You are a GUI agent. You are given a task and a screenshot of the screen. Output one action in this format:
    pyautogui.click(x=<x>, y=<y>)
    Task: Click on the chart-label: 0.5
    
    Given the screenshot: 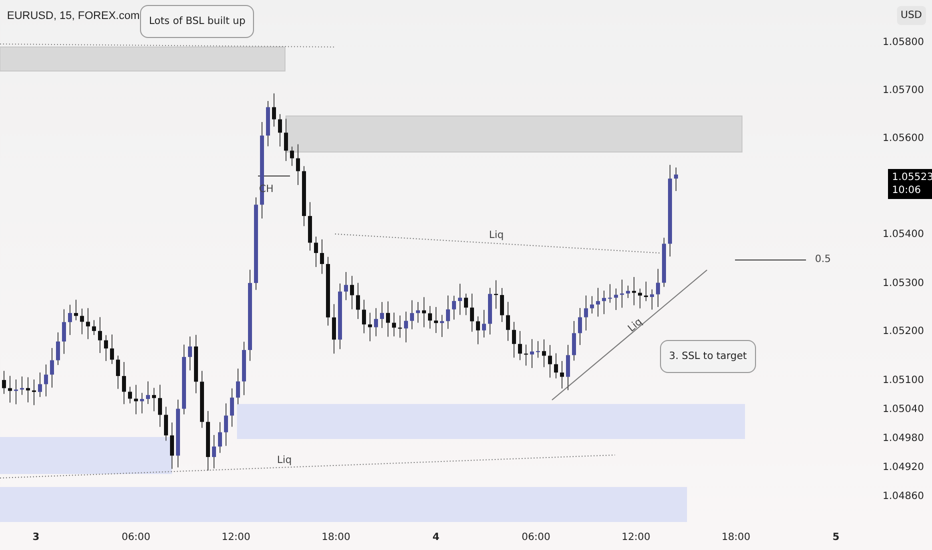 What is the action you would take?
    pyautogui.click(x=823, y=260)
    